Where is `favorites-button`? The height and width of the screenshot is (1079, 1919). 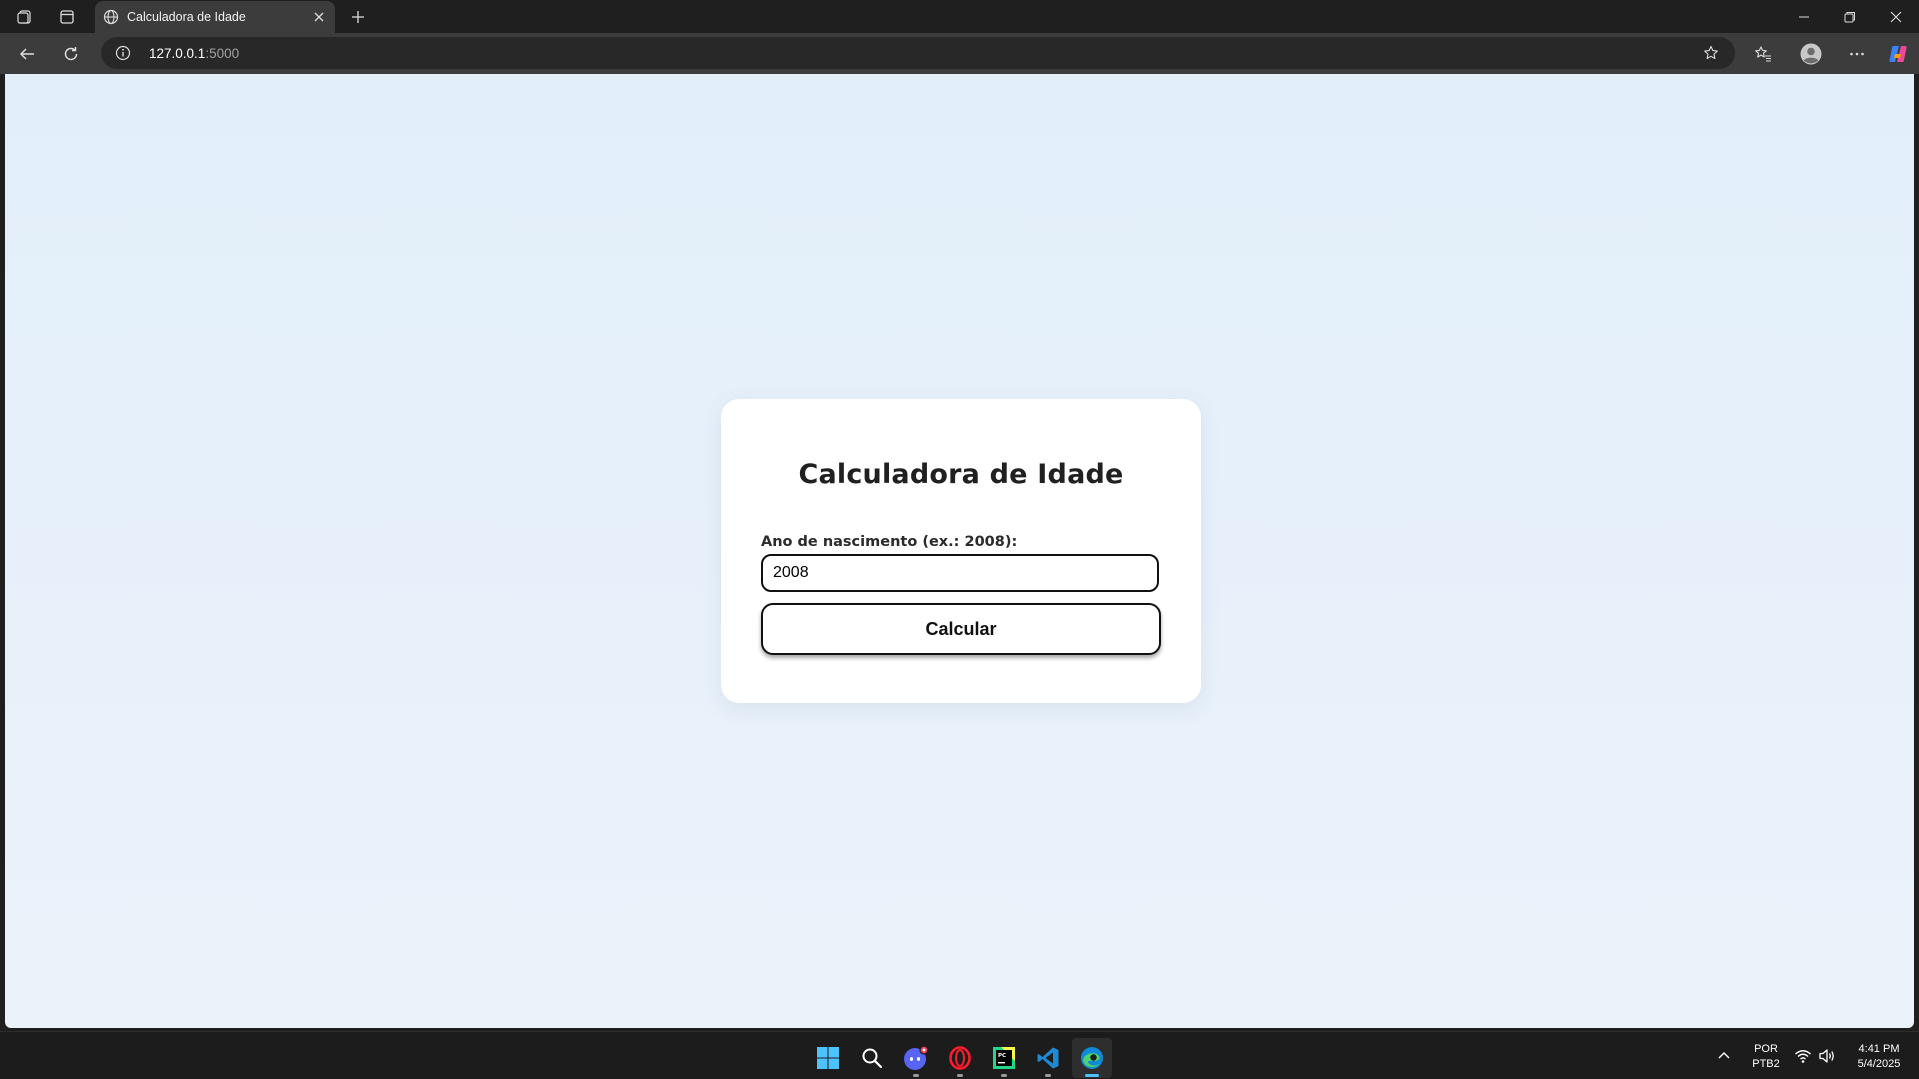
favorites-button is located at coordinates (1763, 54).